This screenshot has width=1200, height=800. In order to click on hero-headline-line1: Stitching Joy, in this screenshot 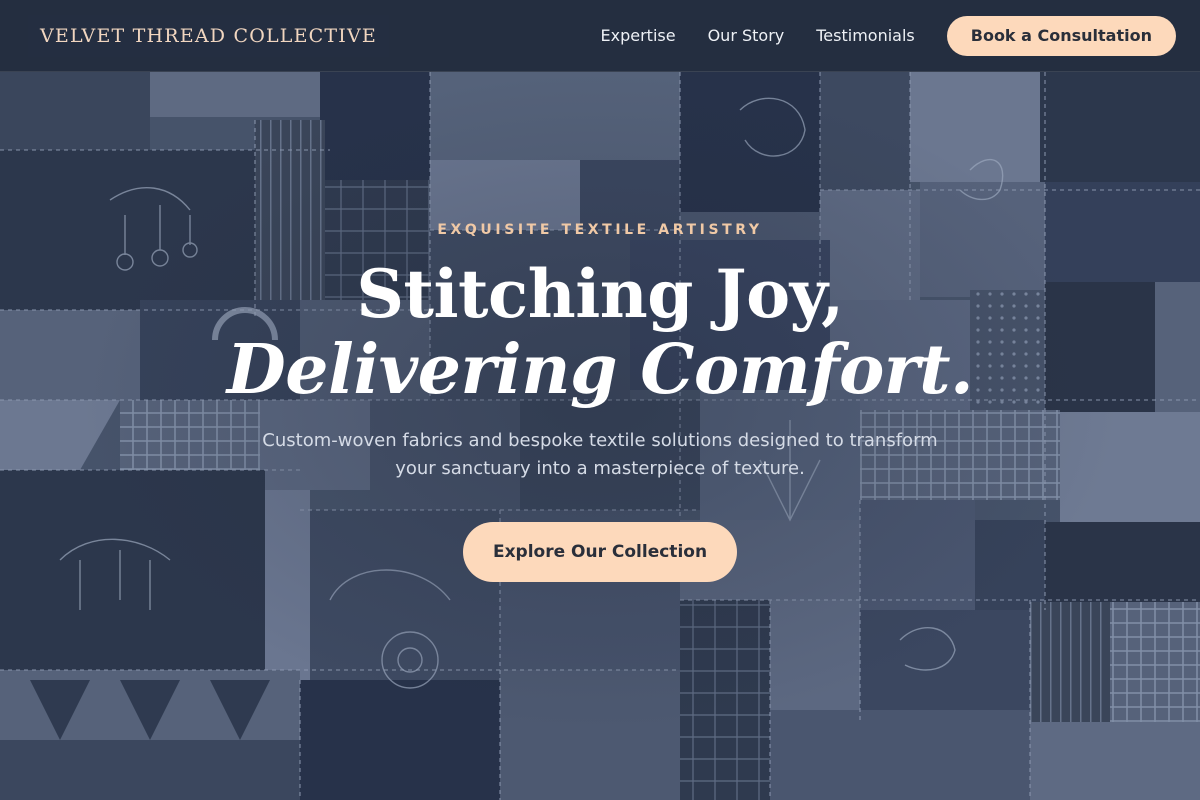, I will do `click(600, 294)`.